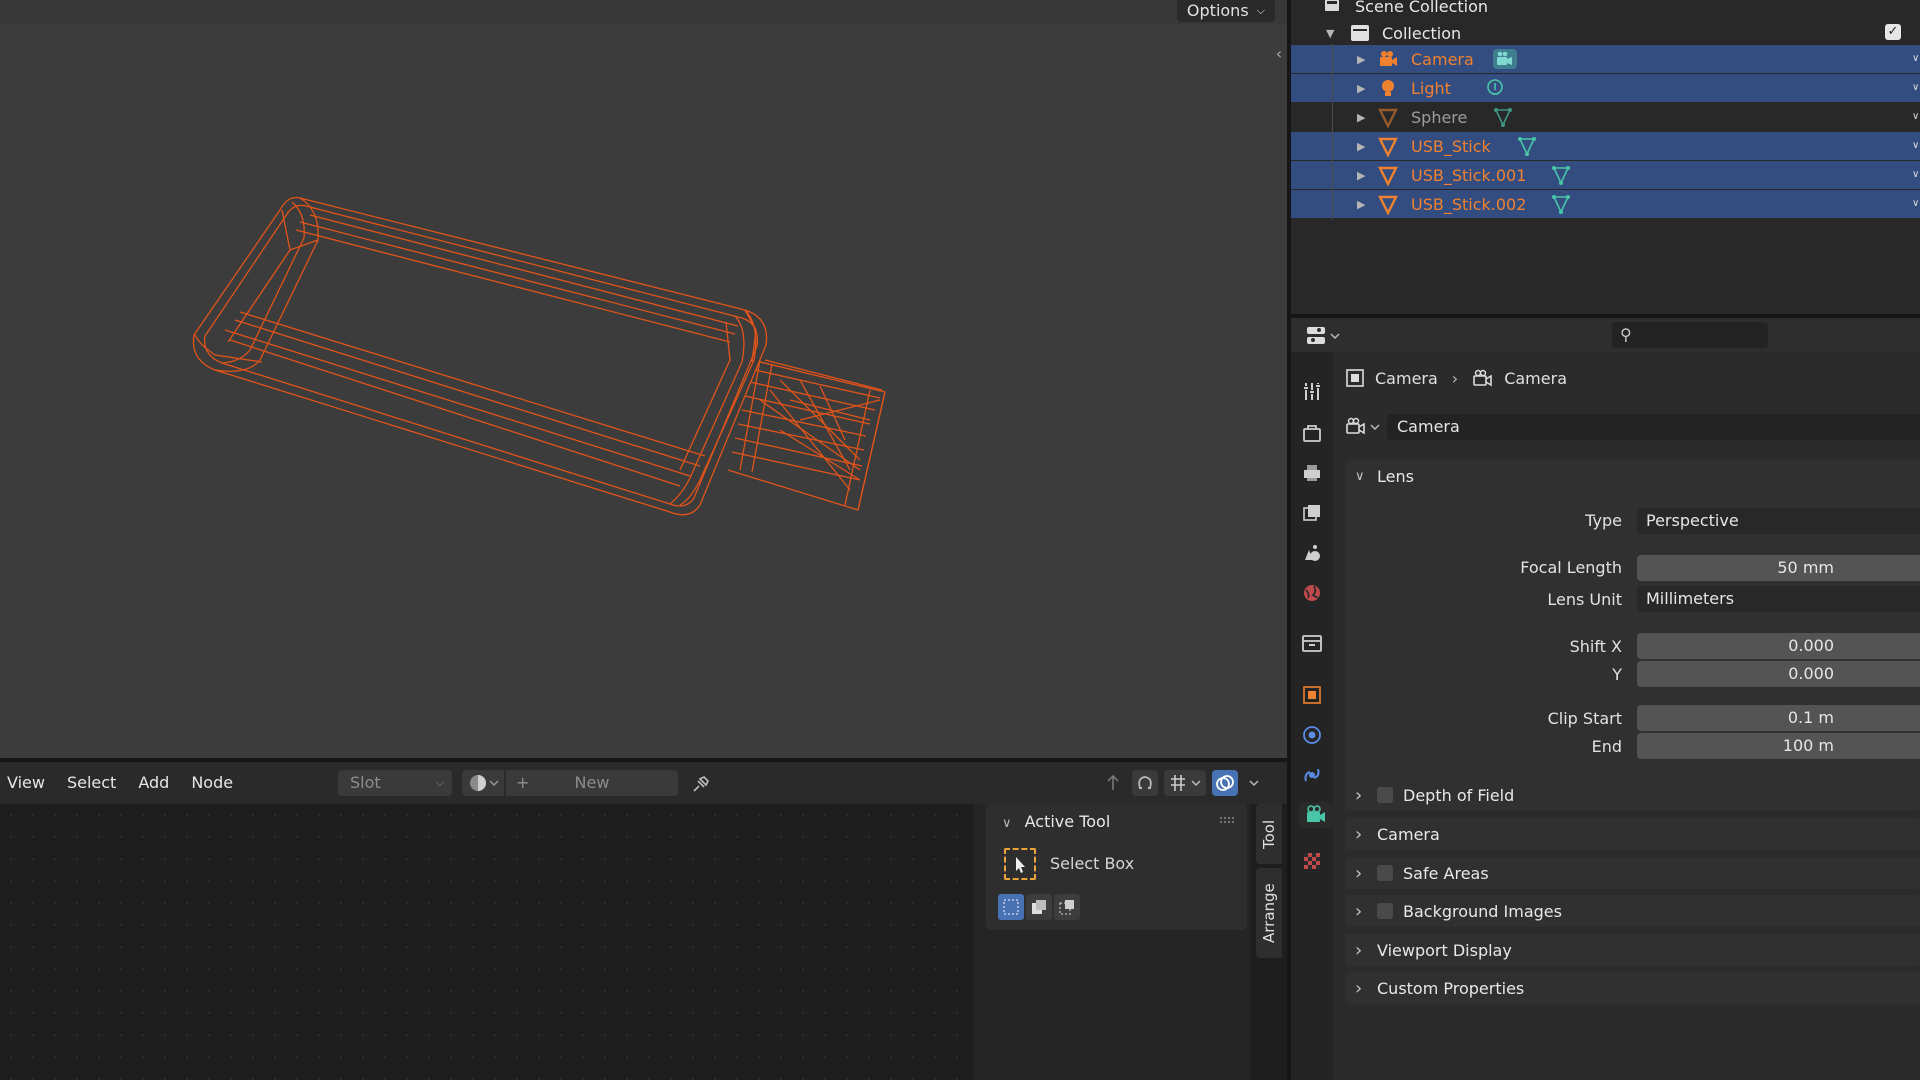 Image resolution: width=1920 pixels, height=1080 pixels. I want to click on shift-x-field: 0.000, so click(1778, 646).